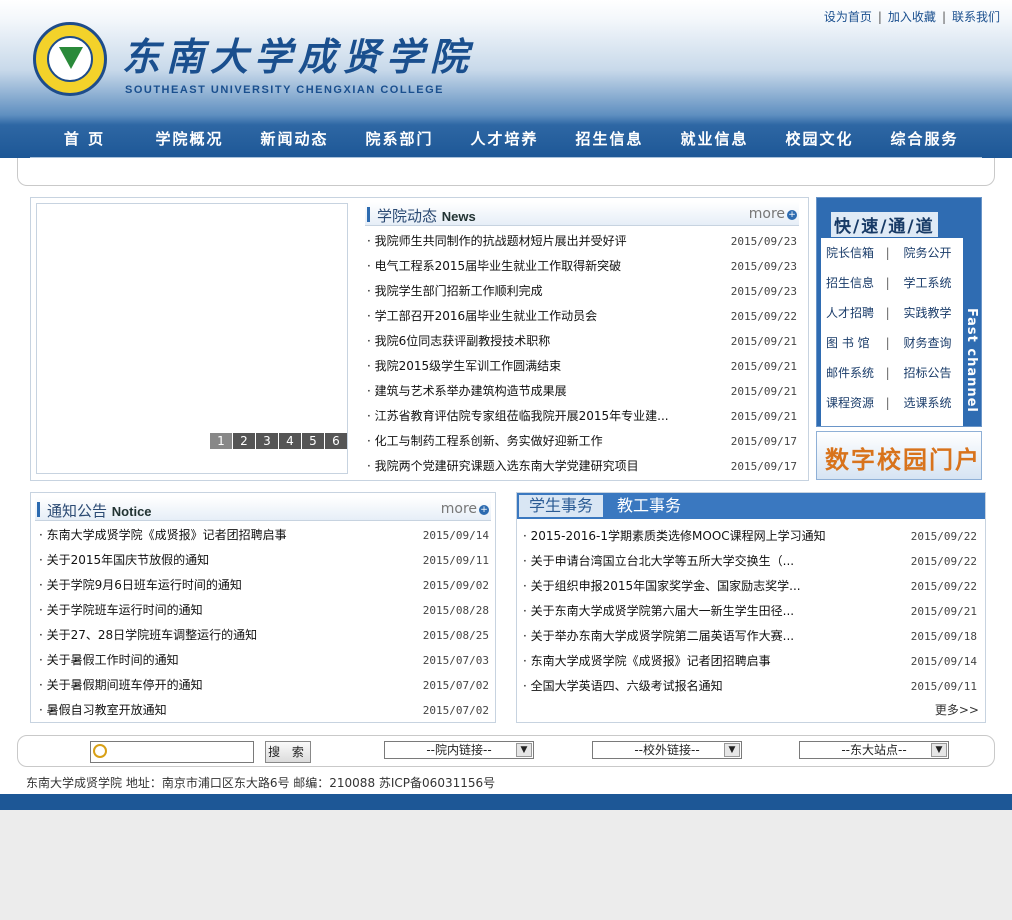 This screenshot has width=1012, height=920. Describe the element at coordinates (856, 253) in the screenshot. I see `fast-link-president-mailbox: 院长信箱` at that location.